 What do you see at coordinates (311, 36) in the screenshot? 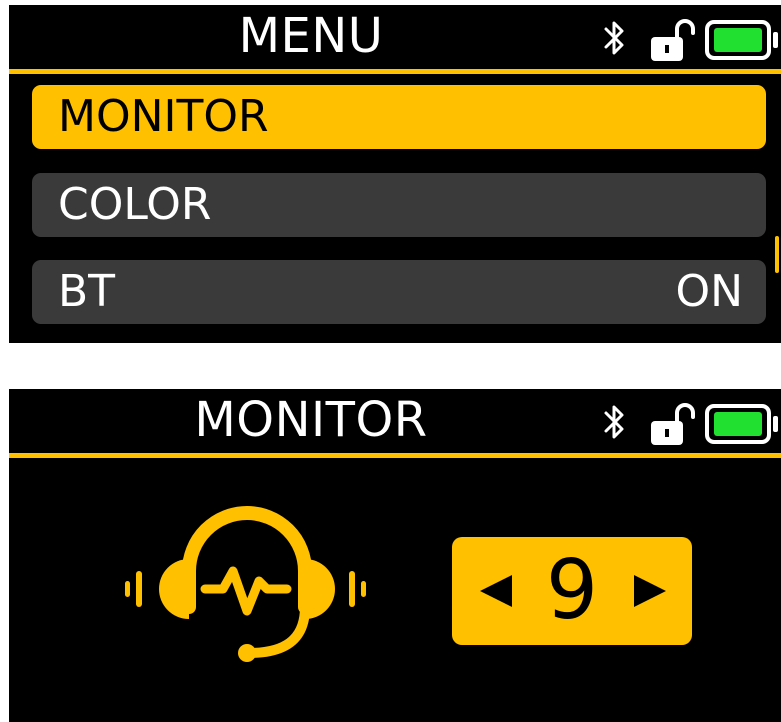
I see `page-title: MENU` at bounding box center [311, 36].